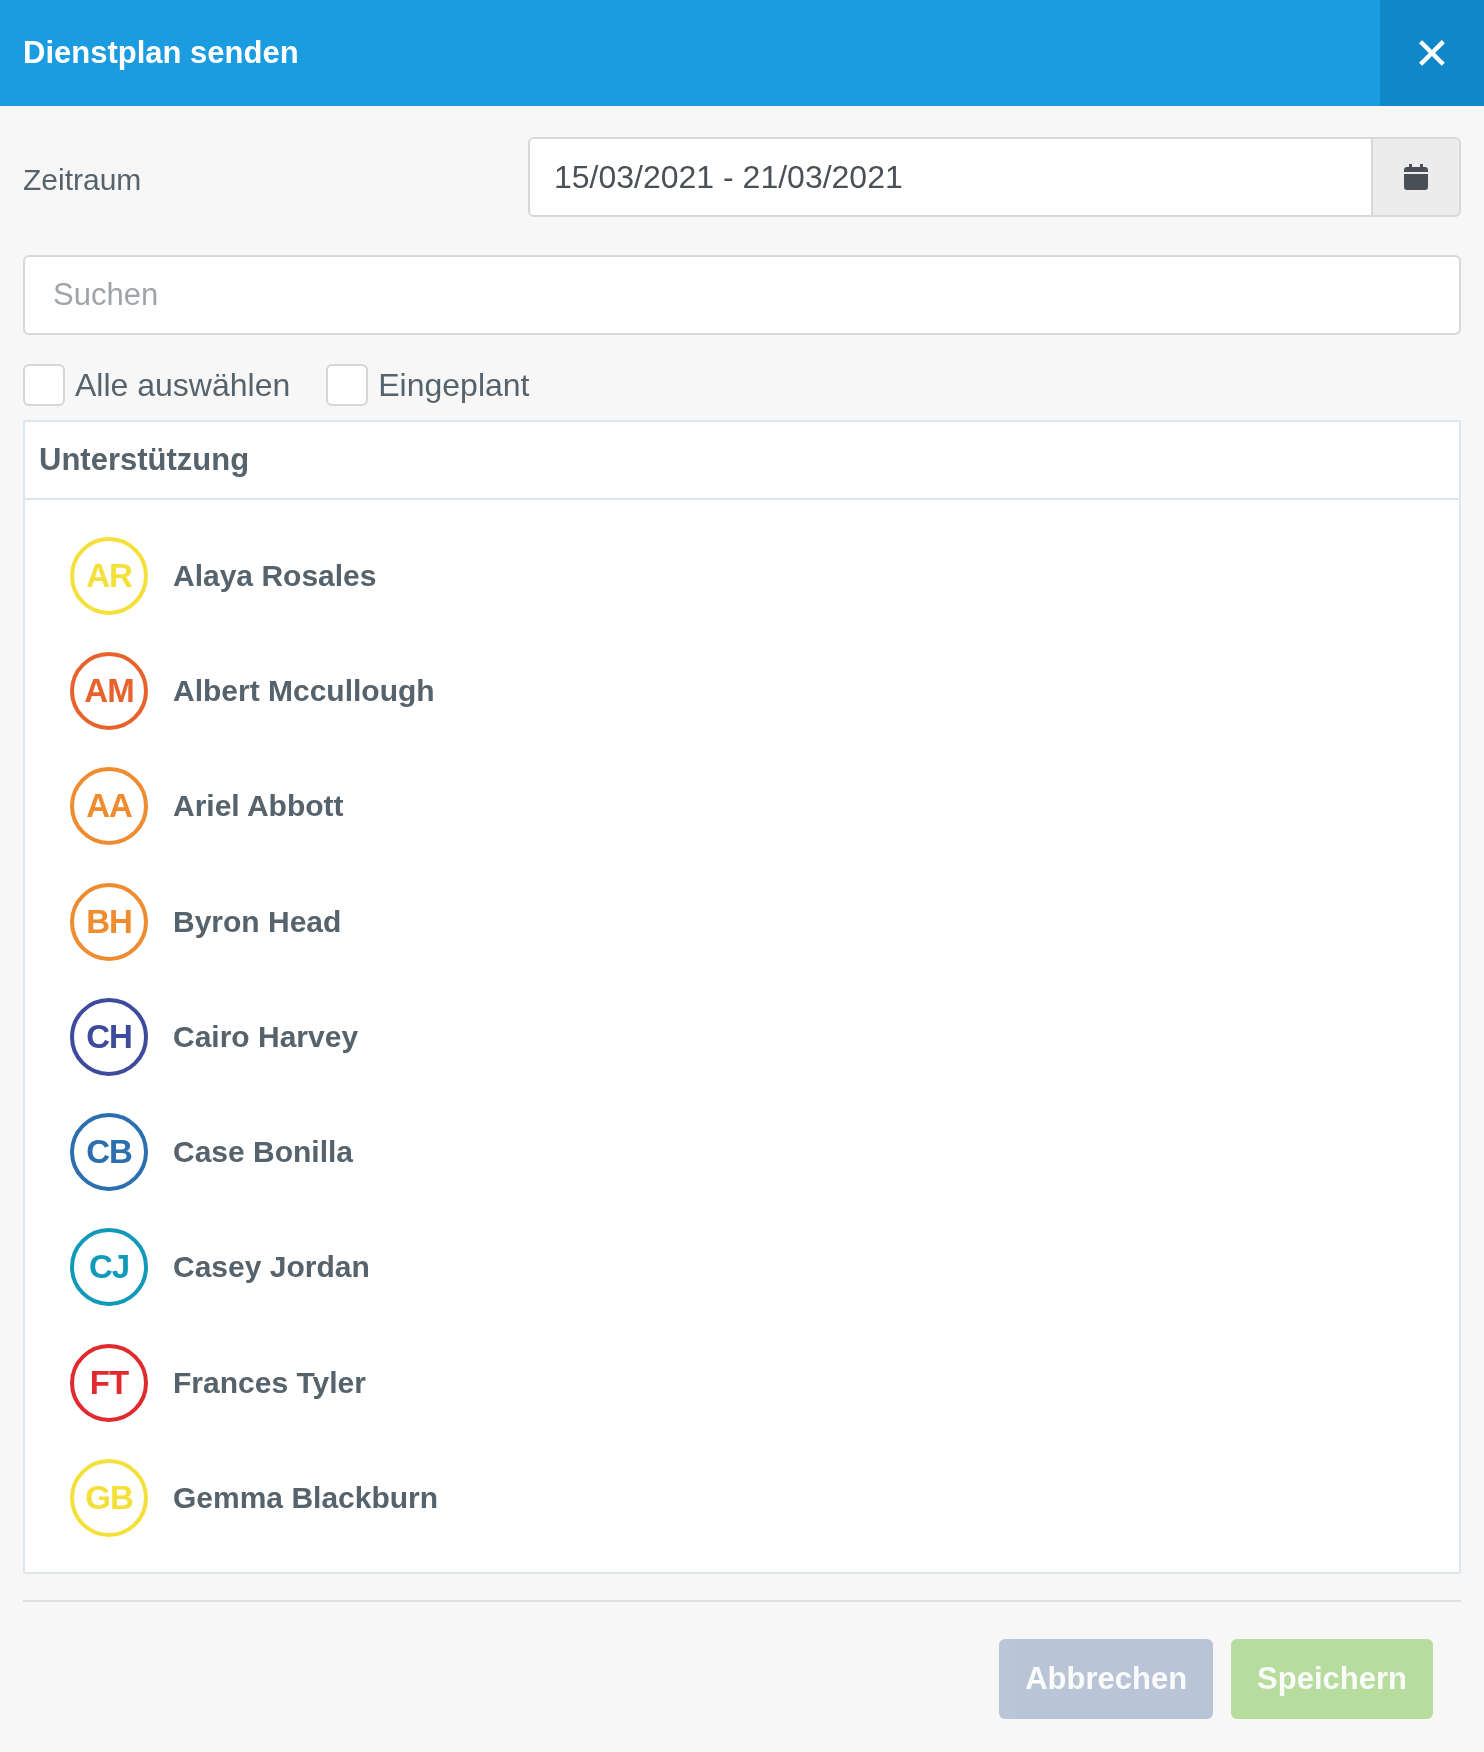 Image resolution: width=1484 pixels, height=1752 pixels. I want to click on avatar: FT, so click(109, 1382).